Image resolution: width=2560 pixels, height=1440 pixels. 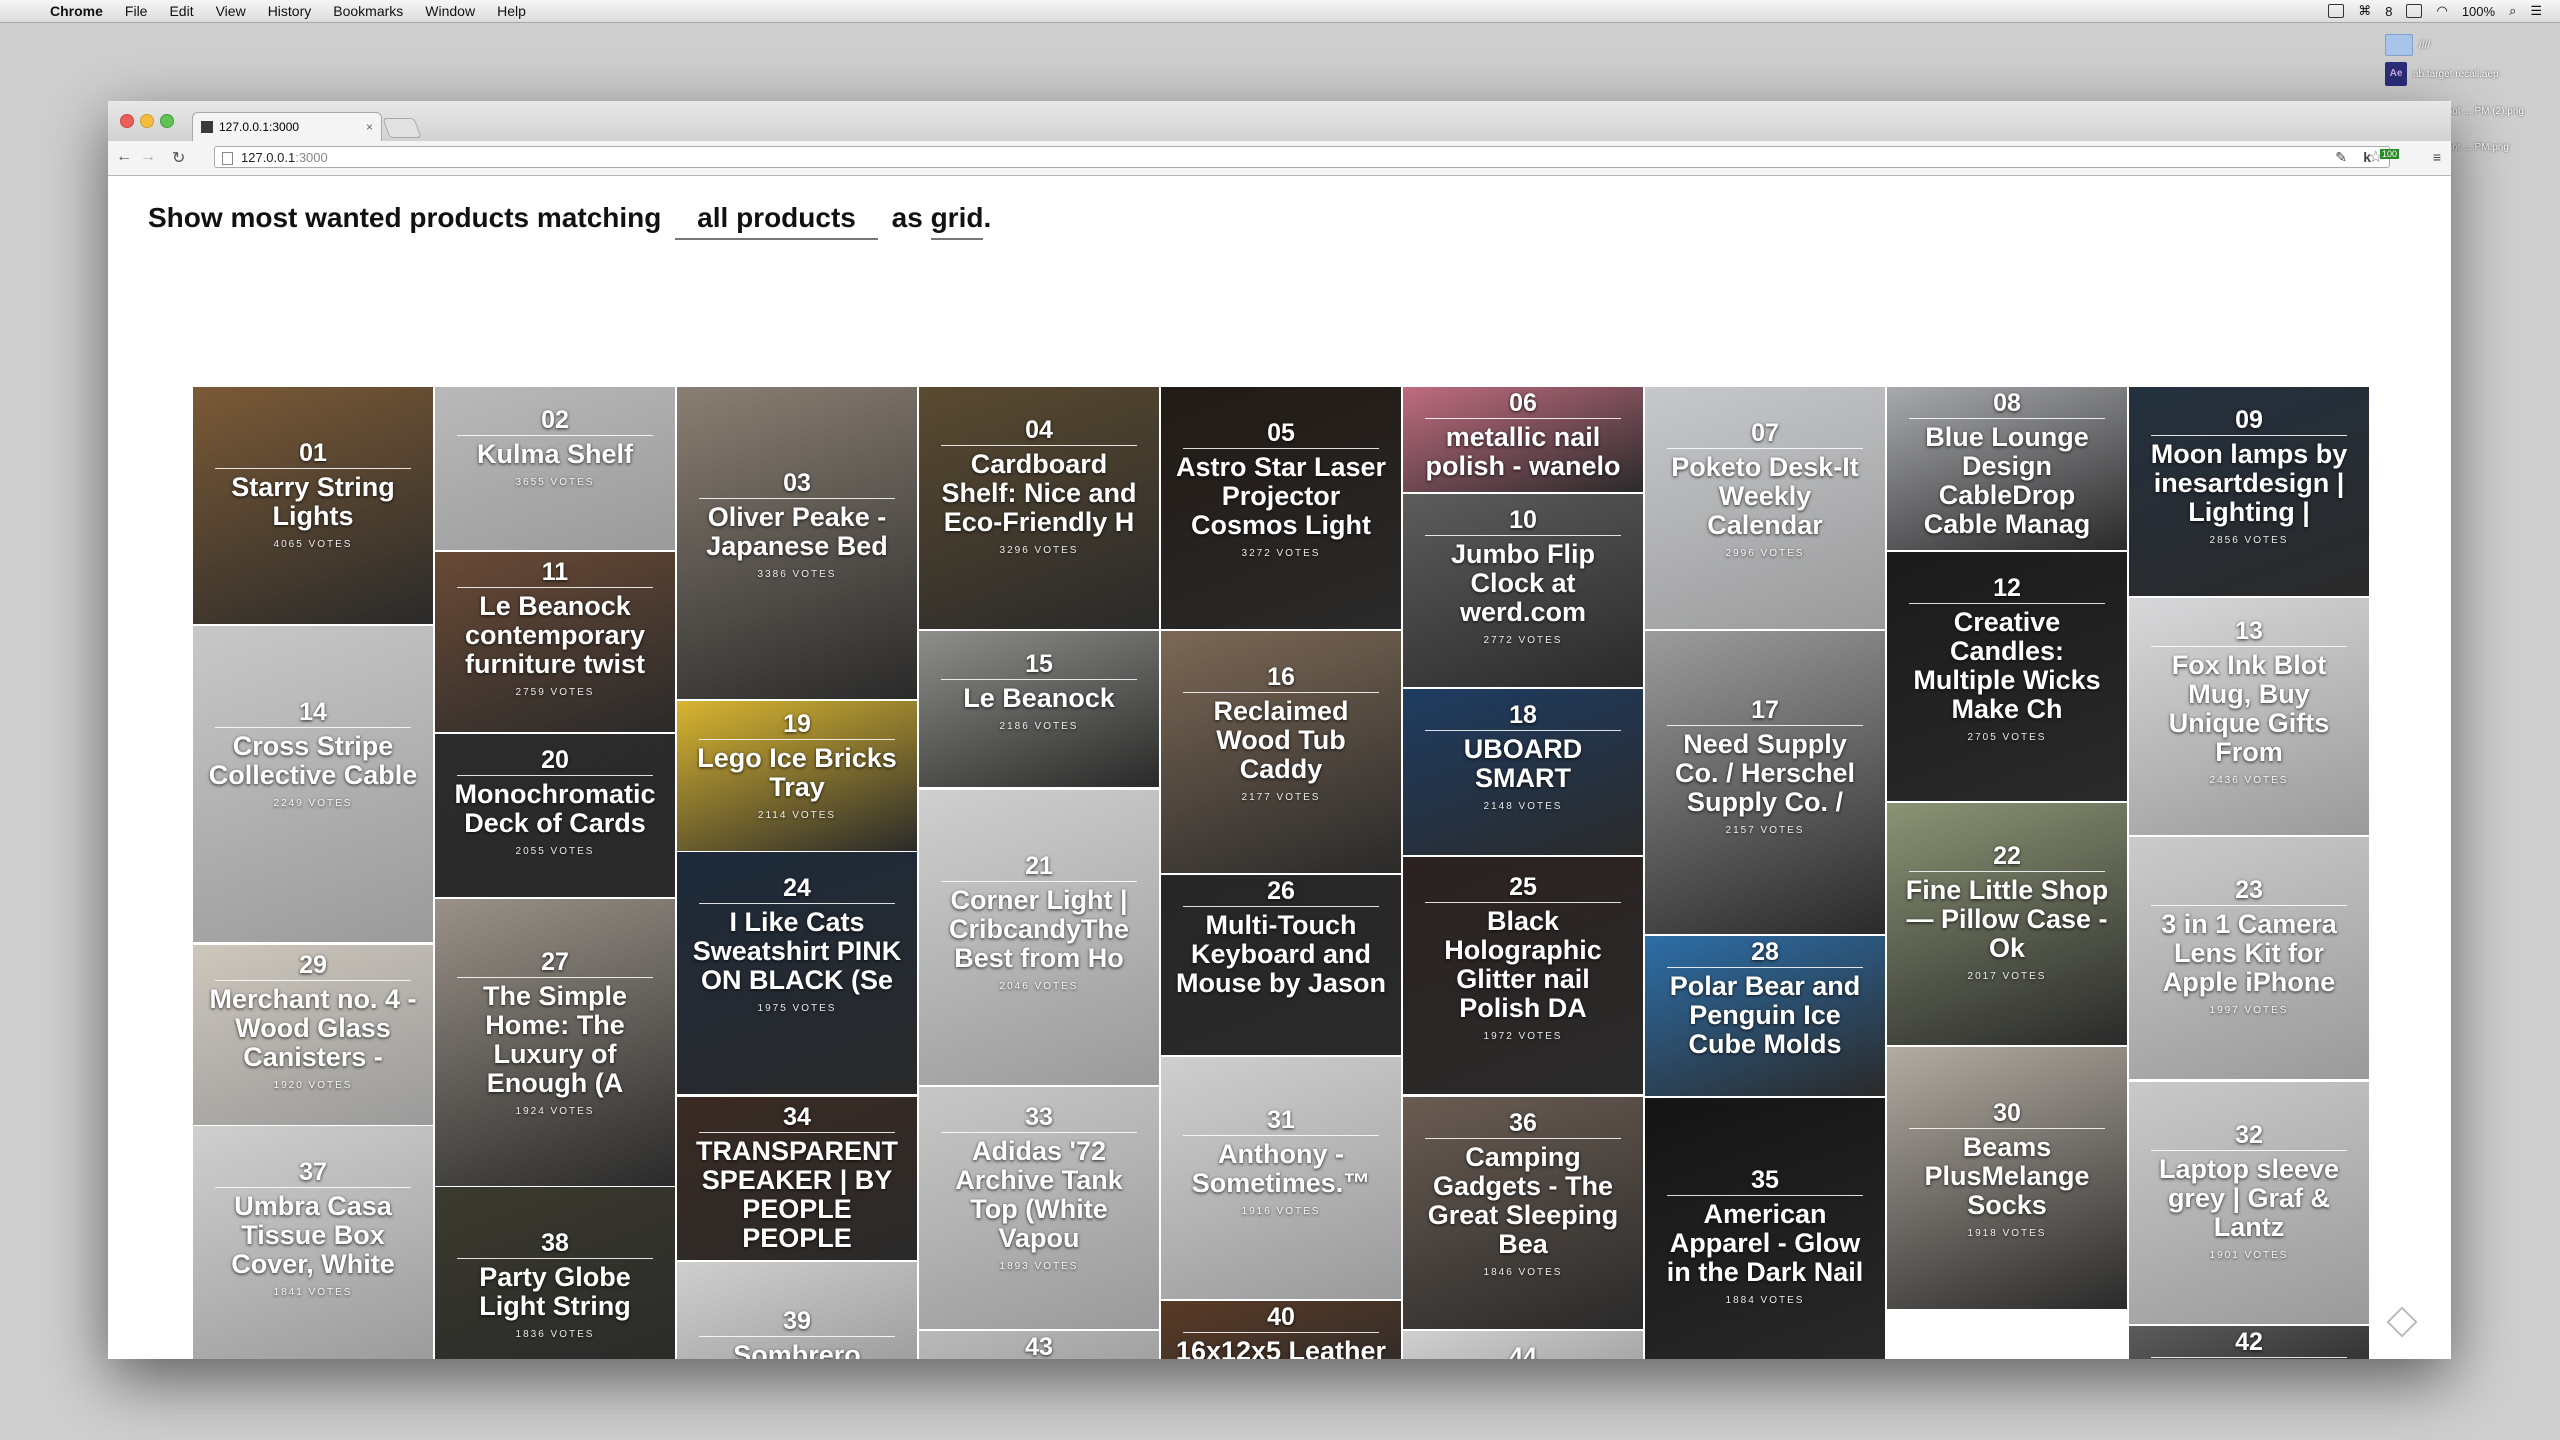 What do you see at coordinates (368, 11) in the screenshot?
I see `menu-bookmarks: Bookmarks` at bounding box center [368, 11].